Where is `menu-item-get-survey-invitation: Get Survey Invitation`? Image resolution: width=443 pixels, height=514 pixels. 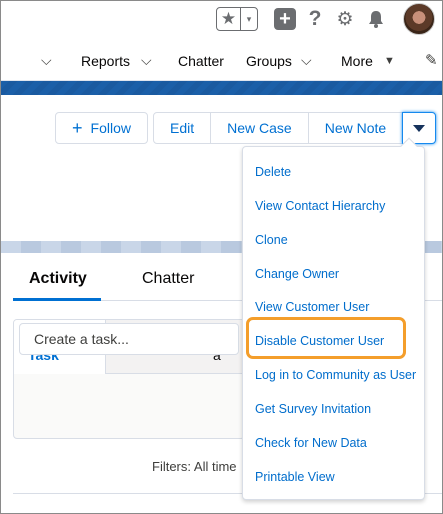 menu-item-get-survey-invitation: Get Survey Invitation is located at coordinates (313, 409).